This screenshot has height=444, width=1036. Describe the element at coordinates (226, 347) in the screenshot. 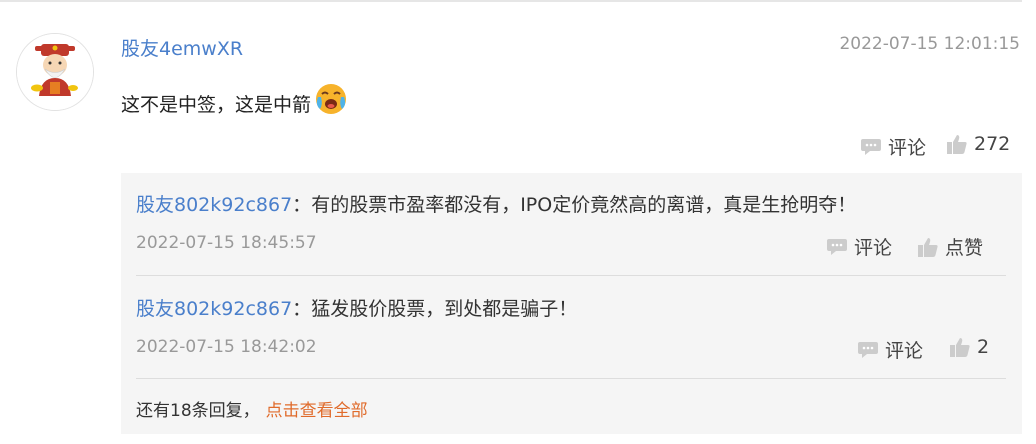

I see `reply-timestamp: 2022-07-15 18:42:02` at that location.